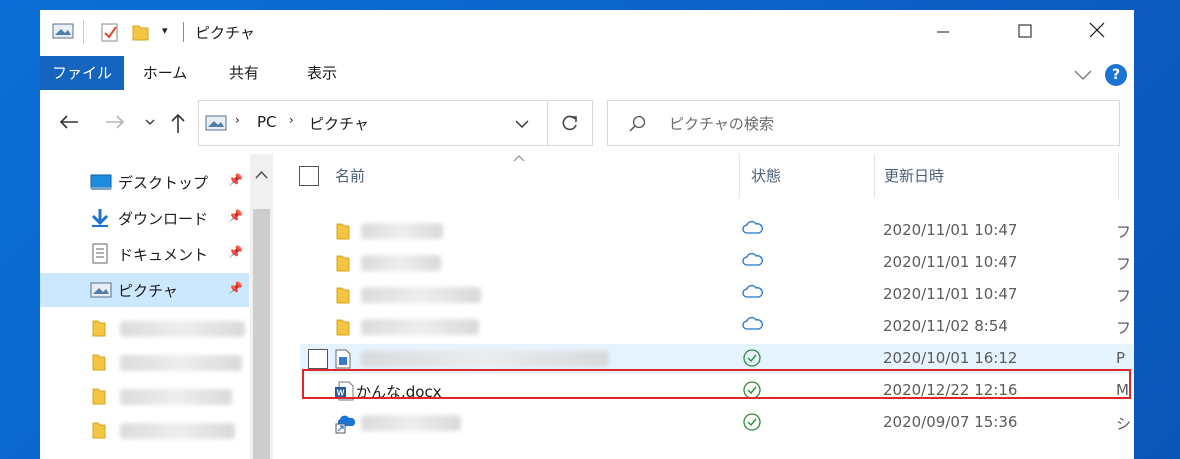 This screenshot has width=1180, height=459. Describe the element at coordinates (587, 73) in the screenshot. I see `ribbon-tabs: ファイル ホーム 共有 表示` at that location.